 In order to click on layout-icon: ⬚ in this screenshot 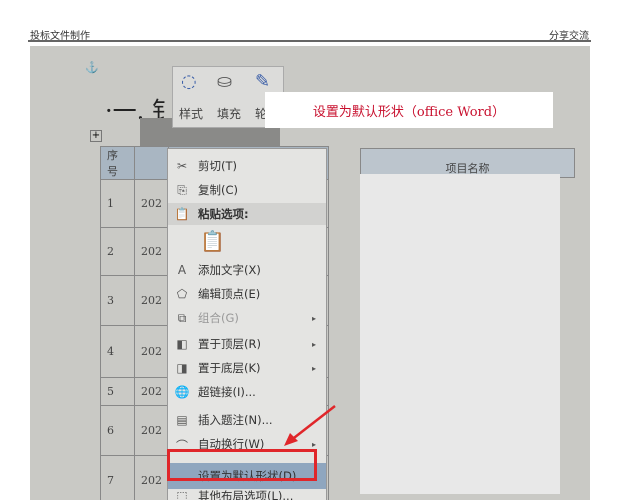, I will do `click(182, 494)`.